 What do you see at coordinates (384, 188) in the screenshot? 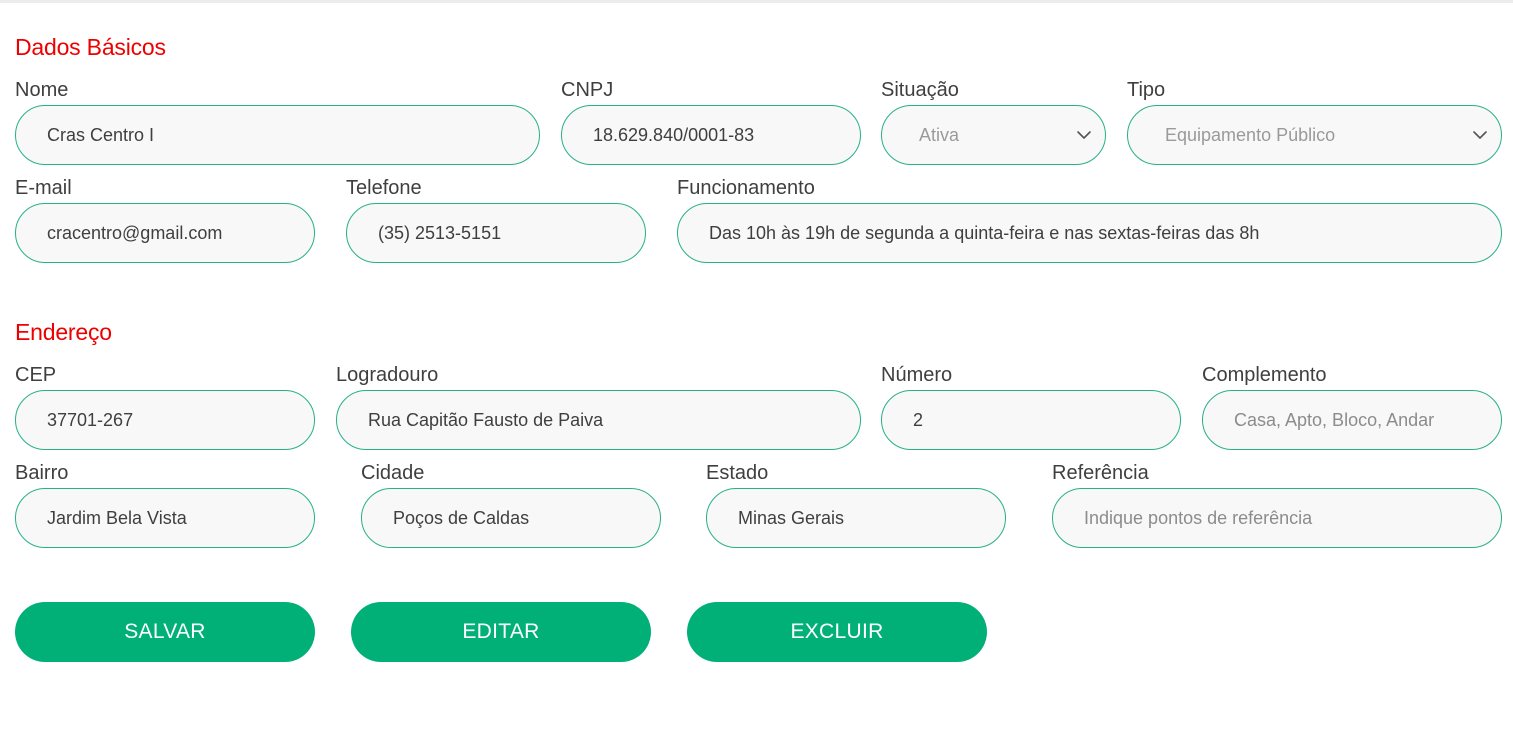
I see `telefone-label: Telefone` at bounding box center [384, 188].